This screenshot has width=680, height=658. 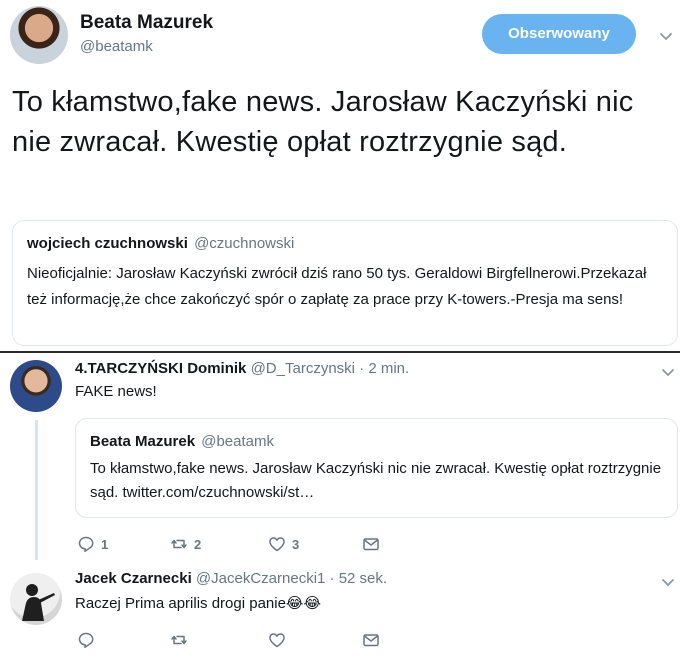 What do you see at coordinates (107, 243) in the screenshot?
I see `quoted-author-name: wojciech czuchnowski` at bounding box center [107, 243].